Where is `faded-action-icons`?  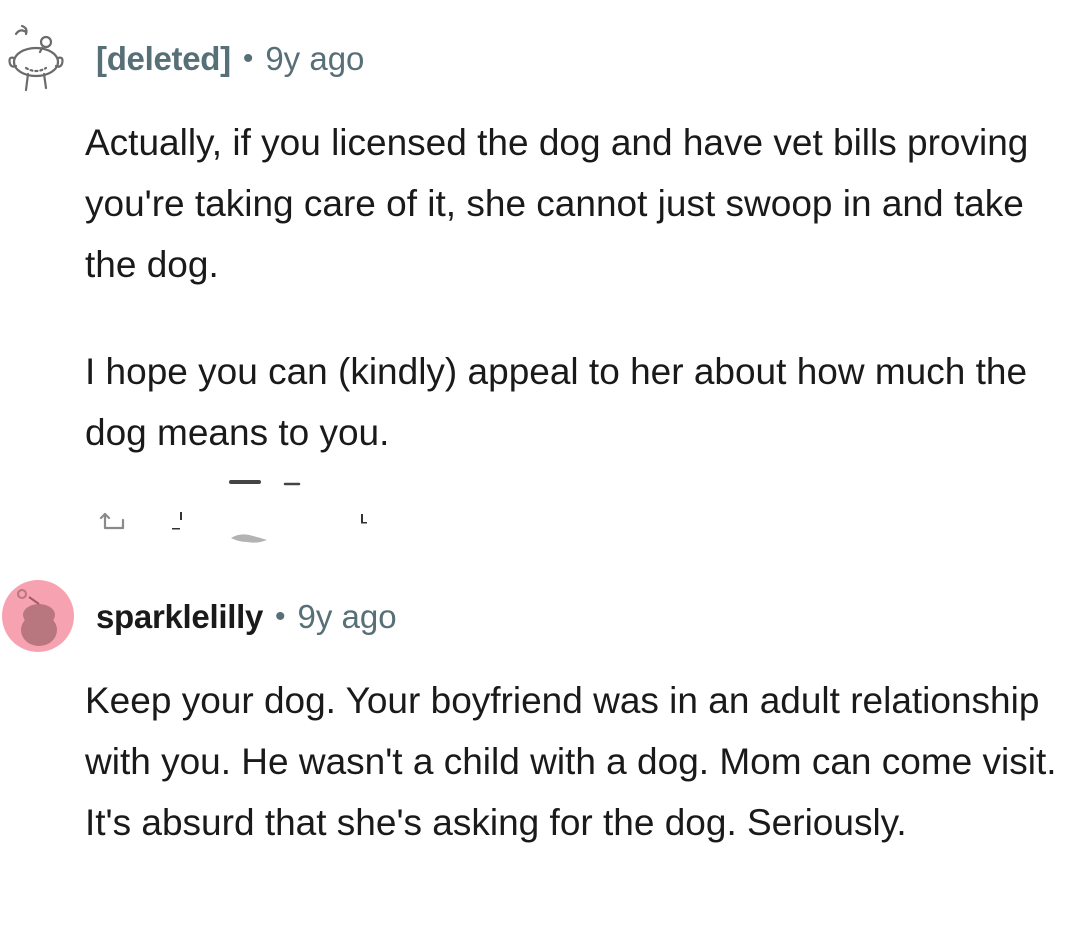
faded-action-icons is located at coordinates (233, 511).